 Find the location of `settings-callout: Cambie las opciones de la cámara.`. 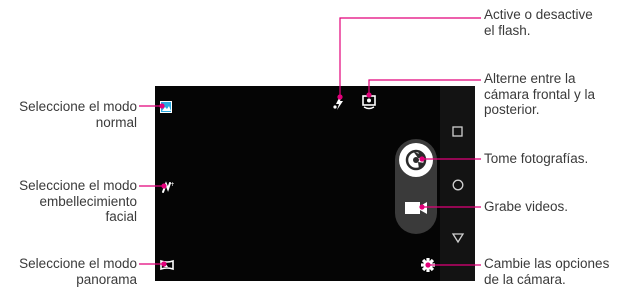

settings-callout: Cambie las opciones de la cámara. is located at coordinates (547, 271).